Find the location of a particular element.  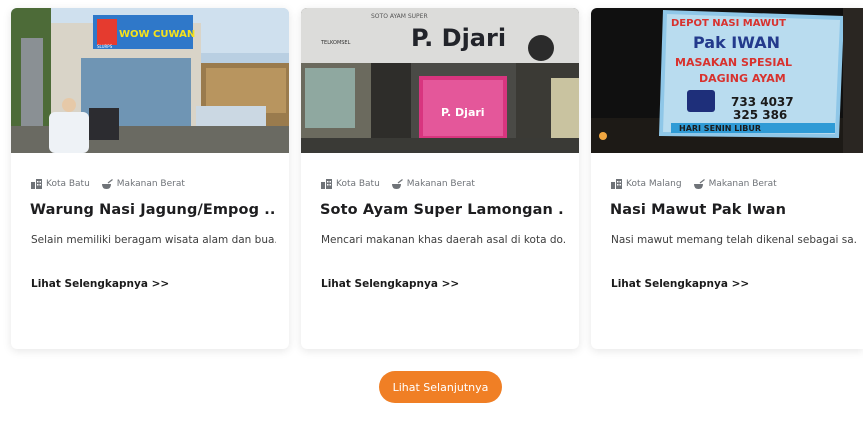

sign-line3: MASAKAN SPESIAL is located at coordinates (733, 62).